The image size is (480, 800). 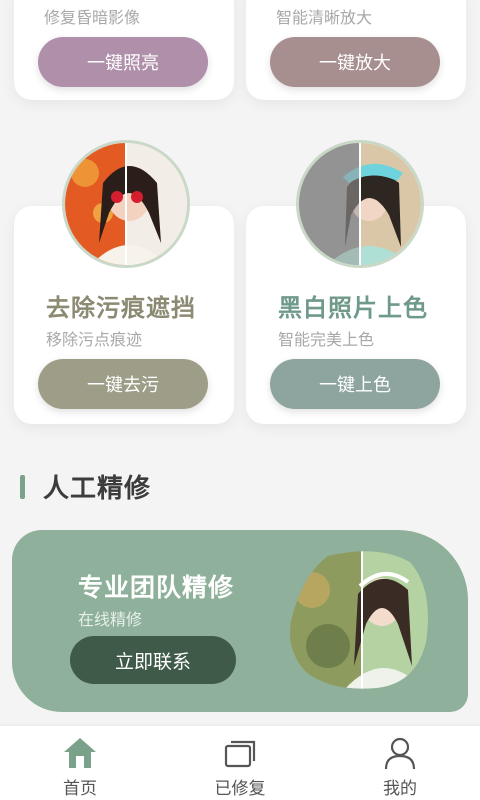 What do you see at coordinates (94, 339) in the screenshot?
I see `stain-removal-subtitle: 移除污点痕迹` at bounding box center [94, 339].